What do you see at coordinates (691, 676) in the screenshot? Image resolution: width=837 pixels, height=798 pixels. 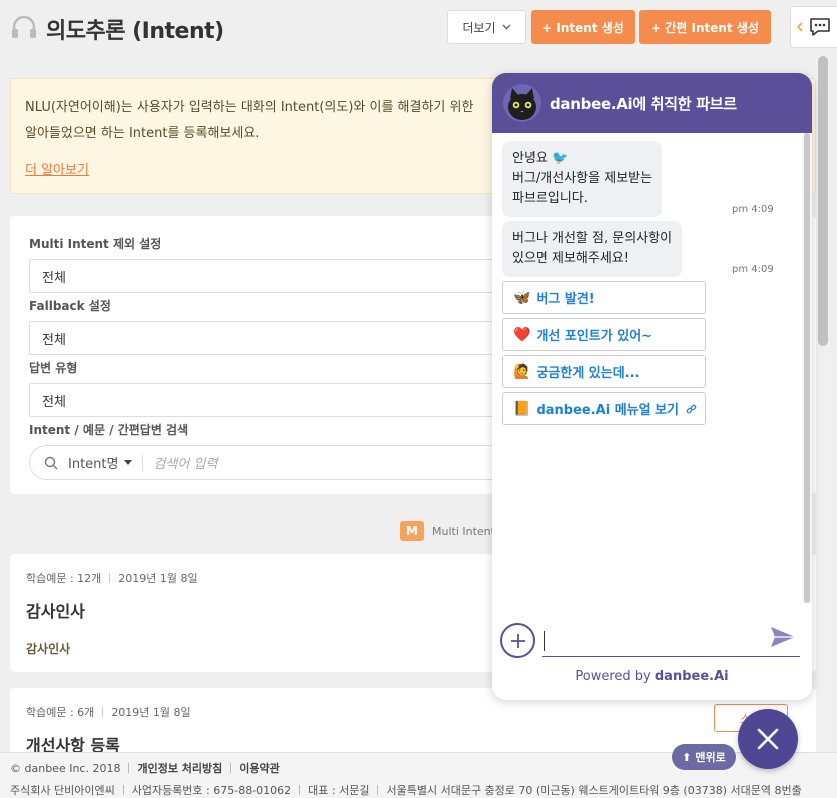 I see `powered-by-brand: danbee.Ai` at bounding box center [691, 676].